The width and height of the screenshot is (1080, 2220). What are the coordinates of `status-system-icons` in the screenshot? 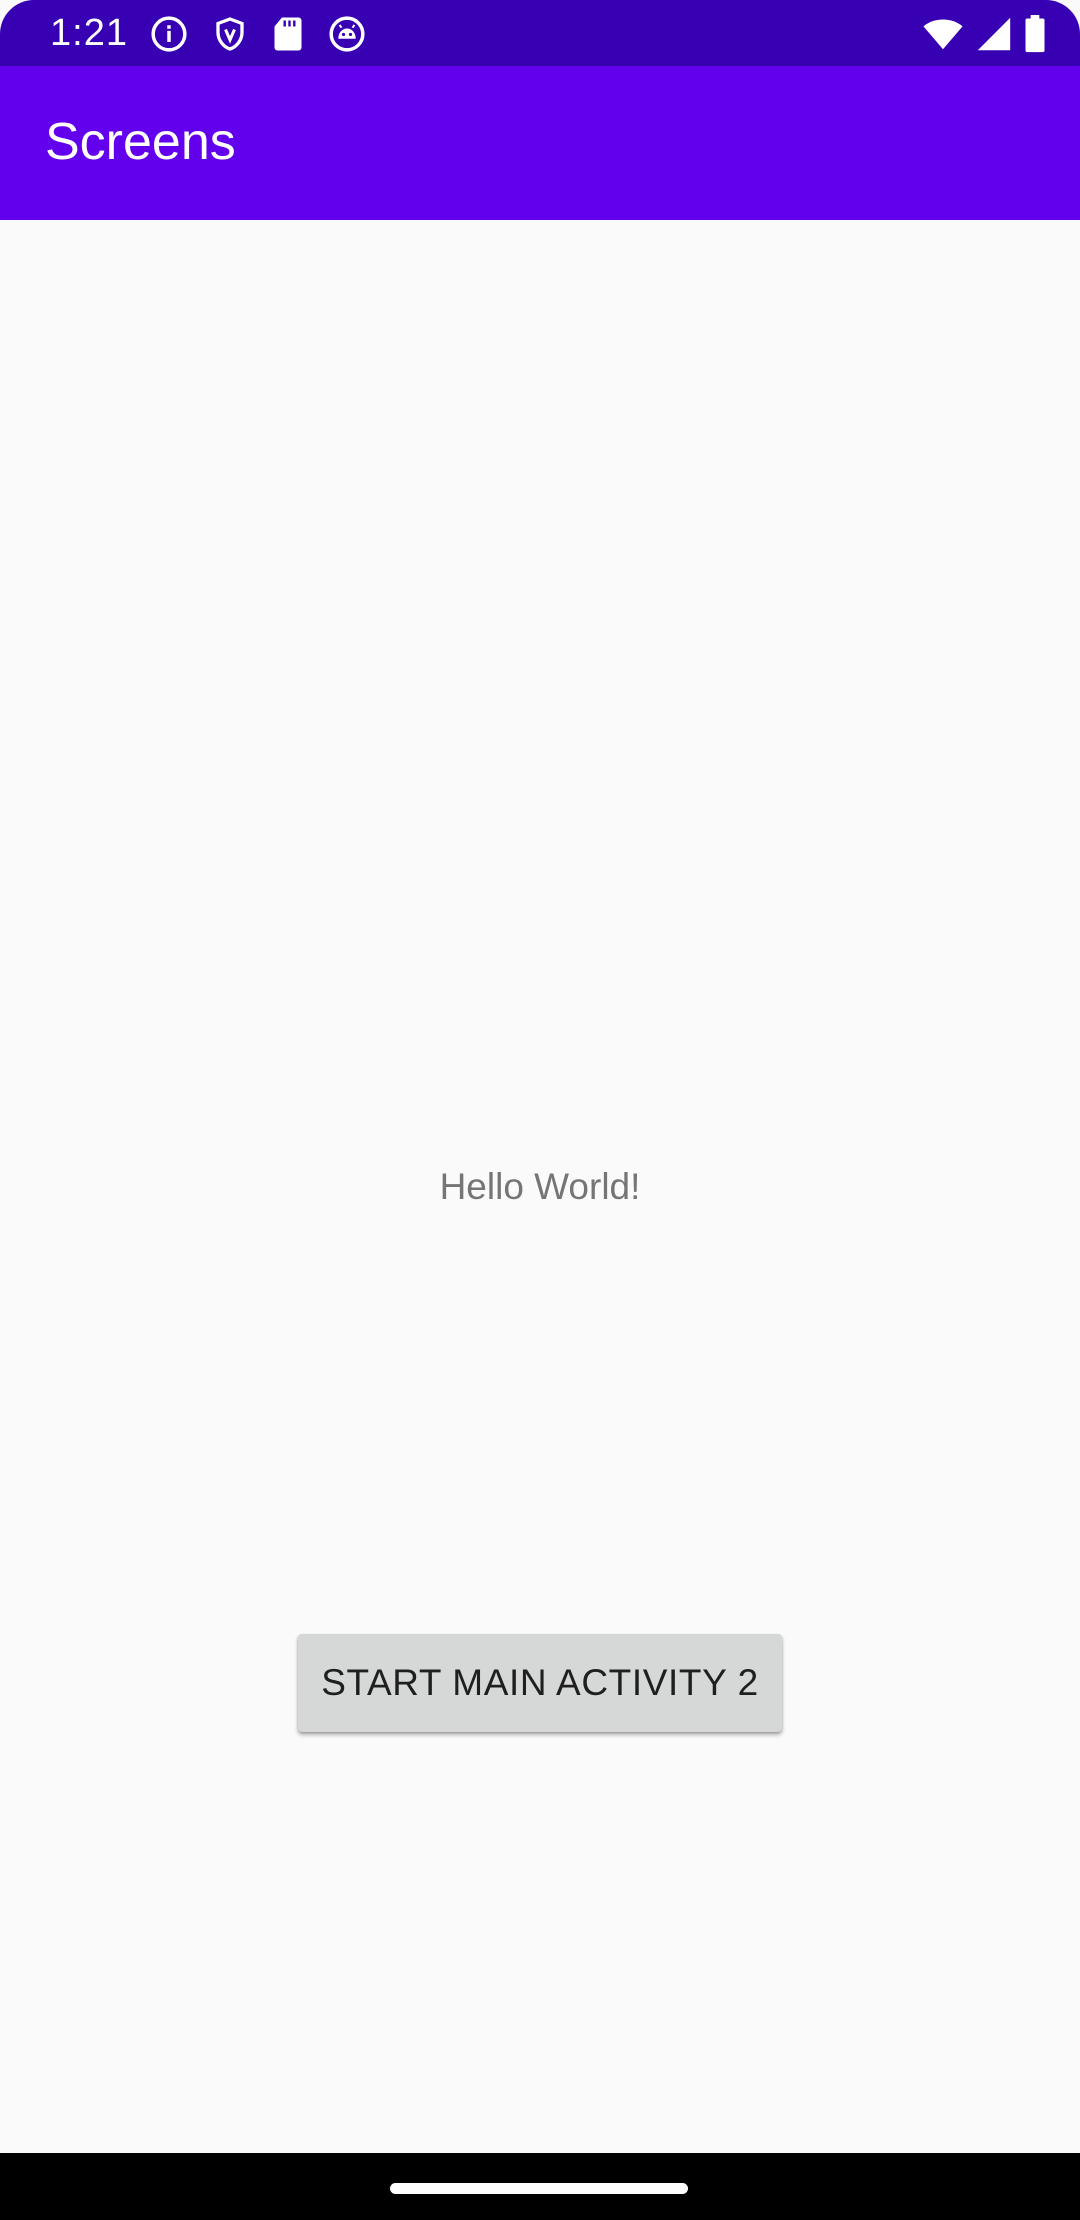 It's located at (984, 34).